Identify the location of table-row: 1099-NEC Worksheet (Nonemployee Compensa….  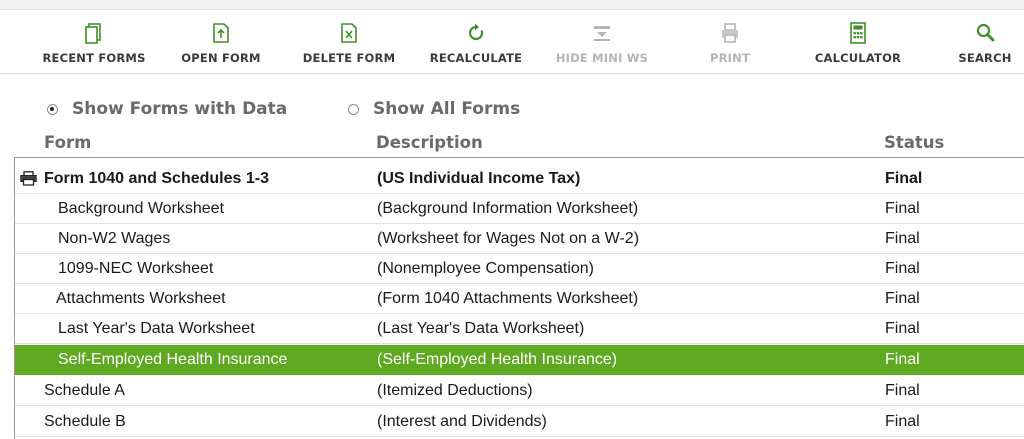
(519, 269).